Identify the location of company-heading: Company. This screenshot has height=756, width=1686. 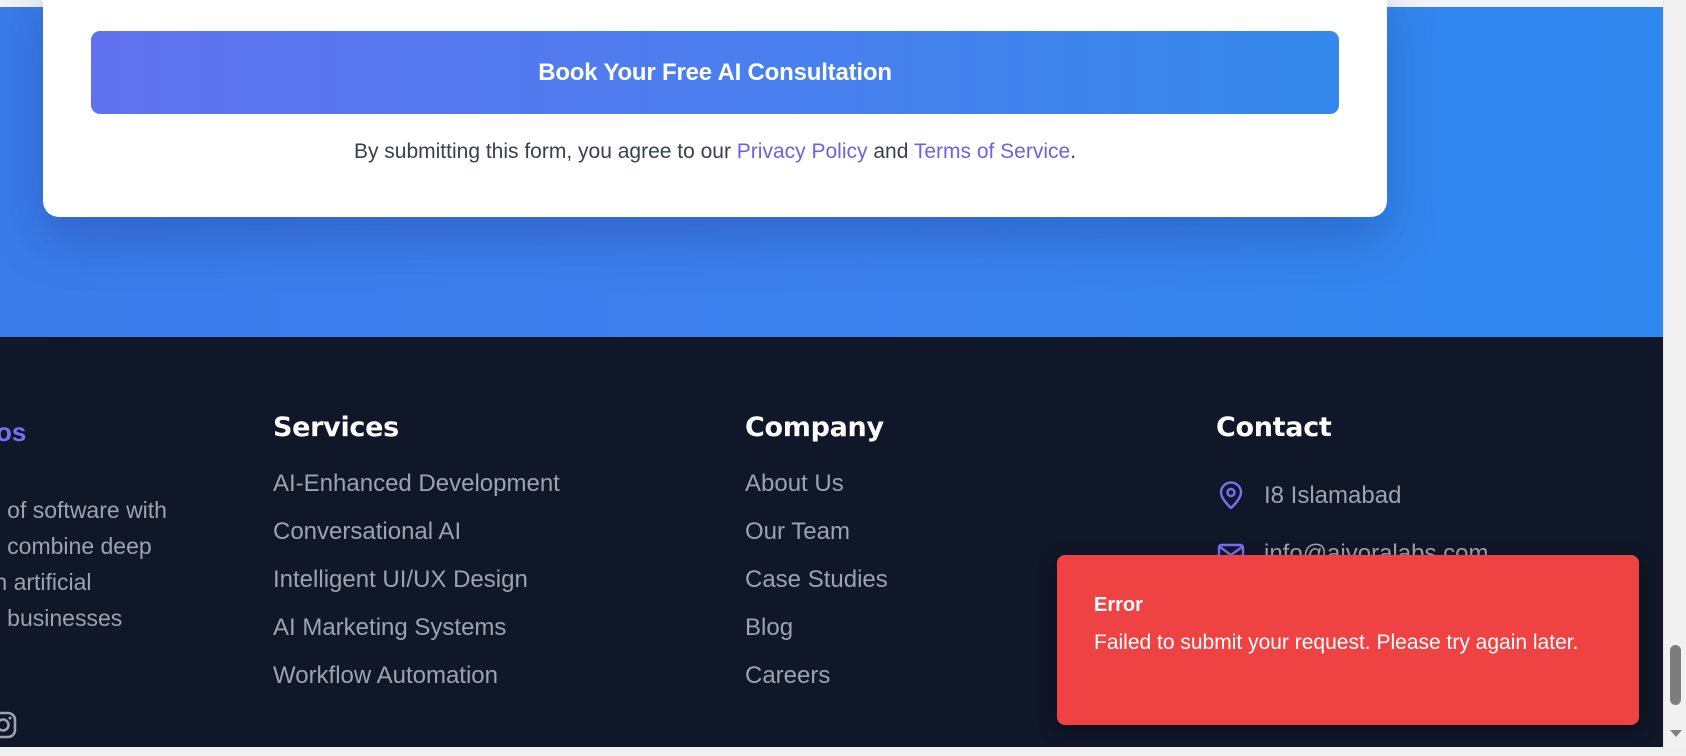
(814, 427).